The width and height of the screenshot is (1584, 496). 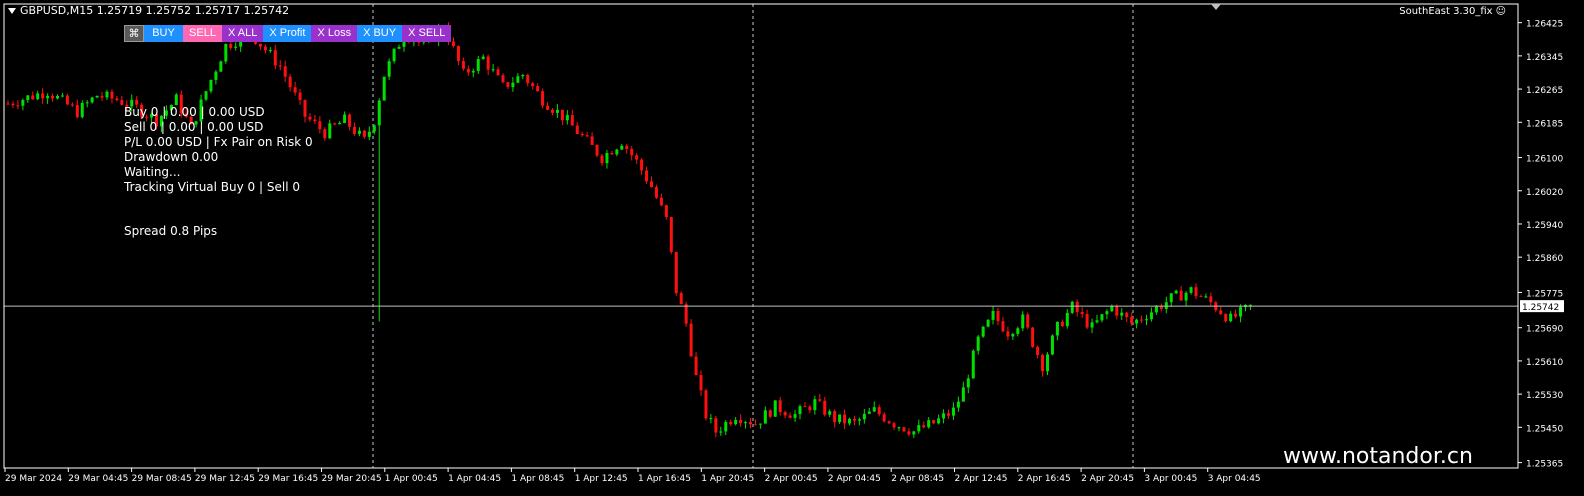 What do you see at coordinates (917, 479) in the screenshot?
I see `x-tick-label: 2 Apr 08:45` at bounding box center [917, 479].